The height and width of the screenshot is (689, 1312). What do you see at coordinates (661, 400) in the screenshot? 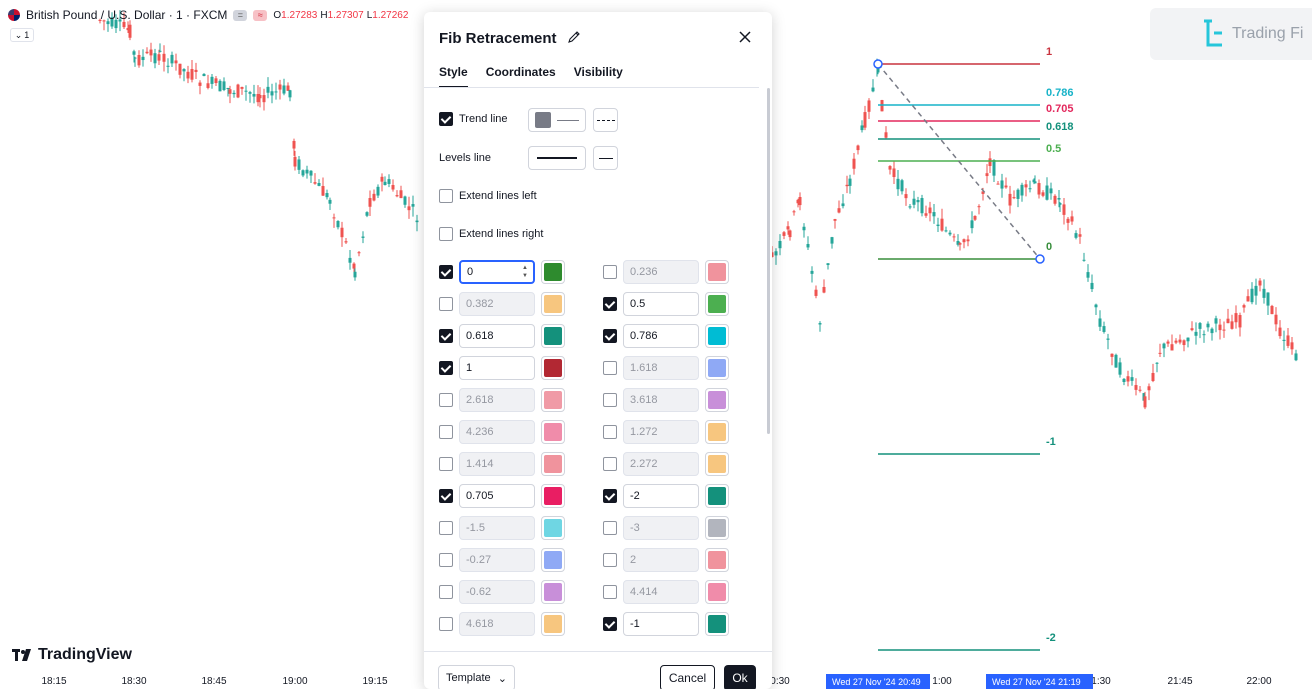
I see `fib-level-value-input: 3.618` at bounding box center [661, 400].